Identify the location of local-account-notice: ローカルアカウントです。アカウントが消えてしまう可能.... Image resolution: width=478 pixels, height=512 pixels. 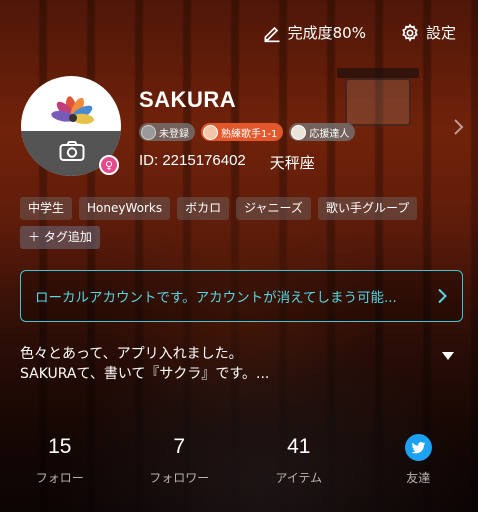
(241, 296).